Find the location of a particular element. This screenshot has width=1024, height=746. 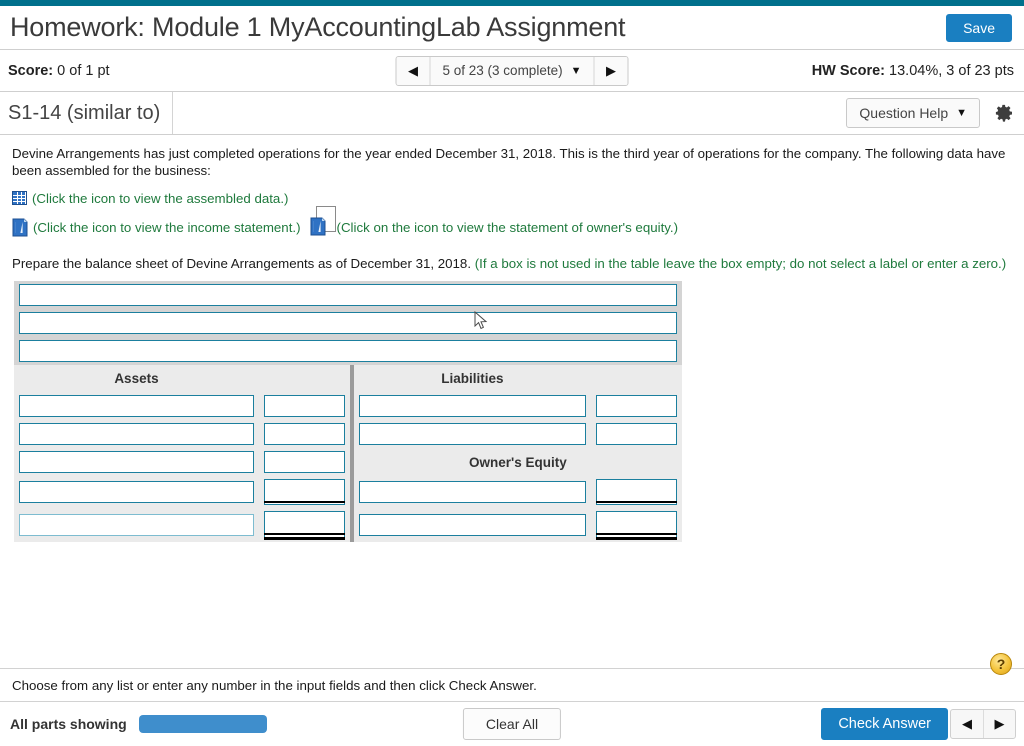

score-value: 0 of 1 pt is located at coordinates (83, 70).